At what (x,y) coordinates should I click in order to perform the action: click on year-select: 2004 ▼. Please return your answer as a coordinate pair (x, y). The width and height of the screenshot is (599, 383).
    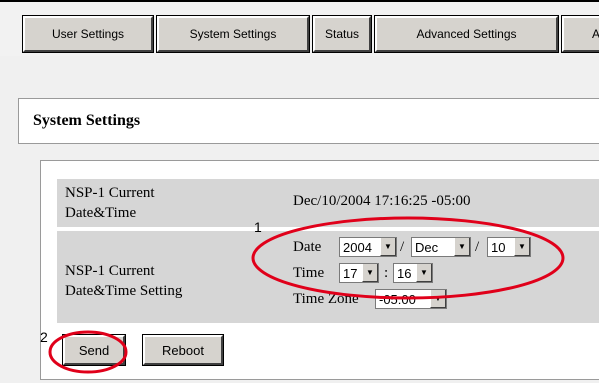
    Looking at the image, I should click on (368, 247).